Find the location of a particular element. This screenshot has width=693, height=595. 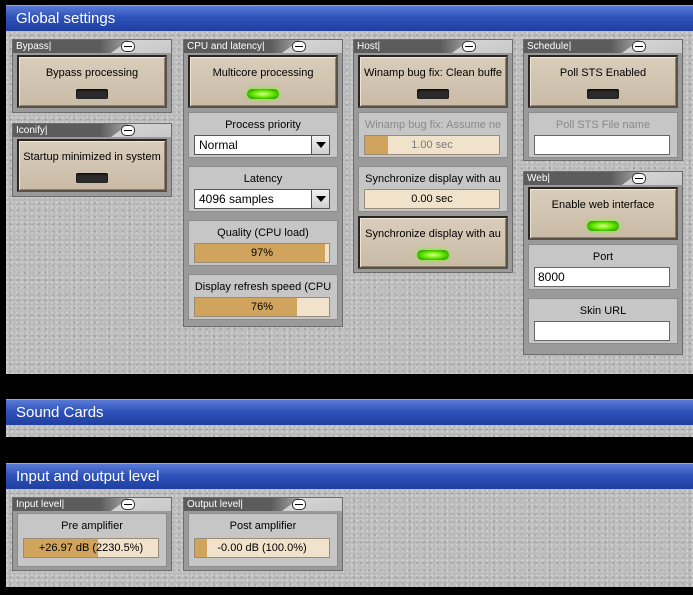

process-priority-select: Normal is located at coordinates (262, 145).